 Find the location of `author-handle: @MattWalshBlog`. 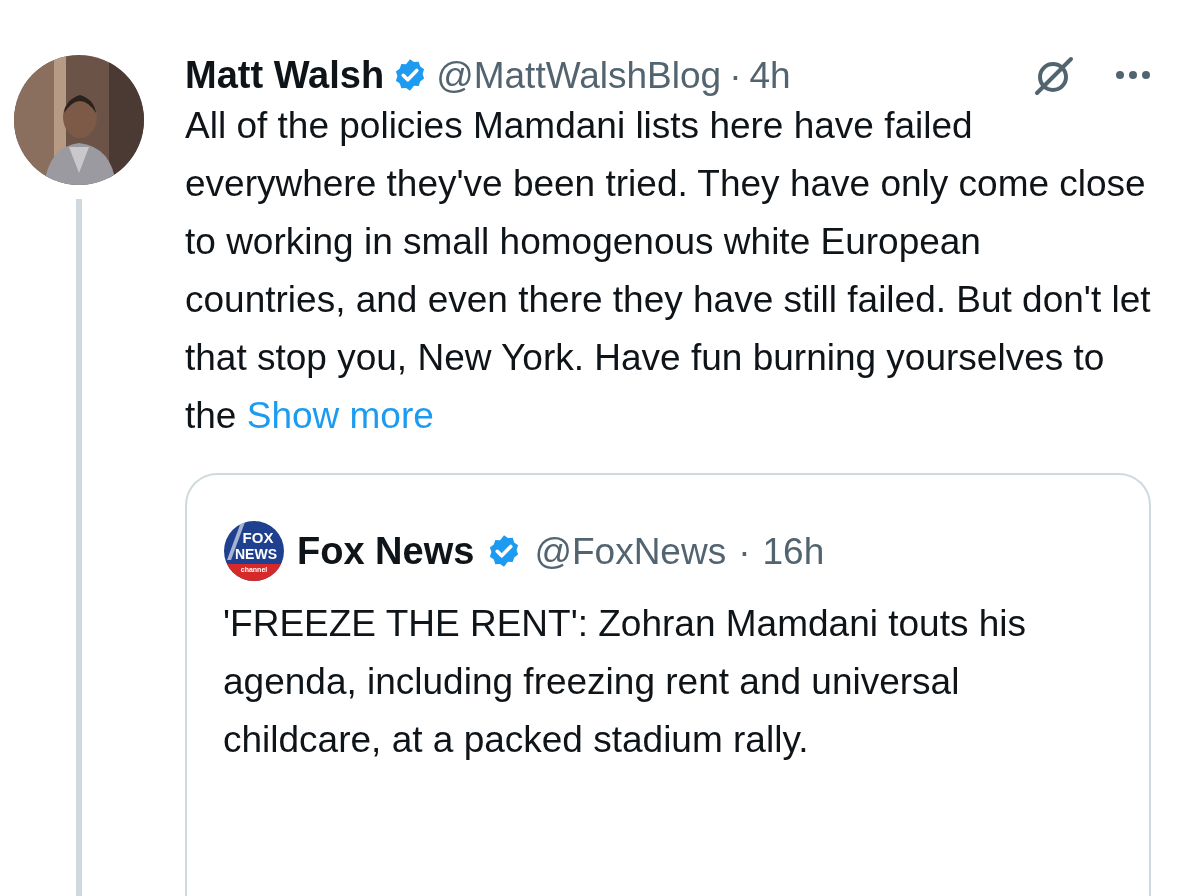

author-handle: @MattWalshBlog is located at coordinates (579, 75).